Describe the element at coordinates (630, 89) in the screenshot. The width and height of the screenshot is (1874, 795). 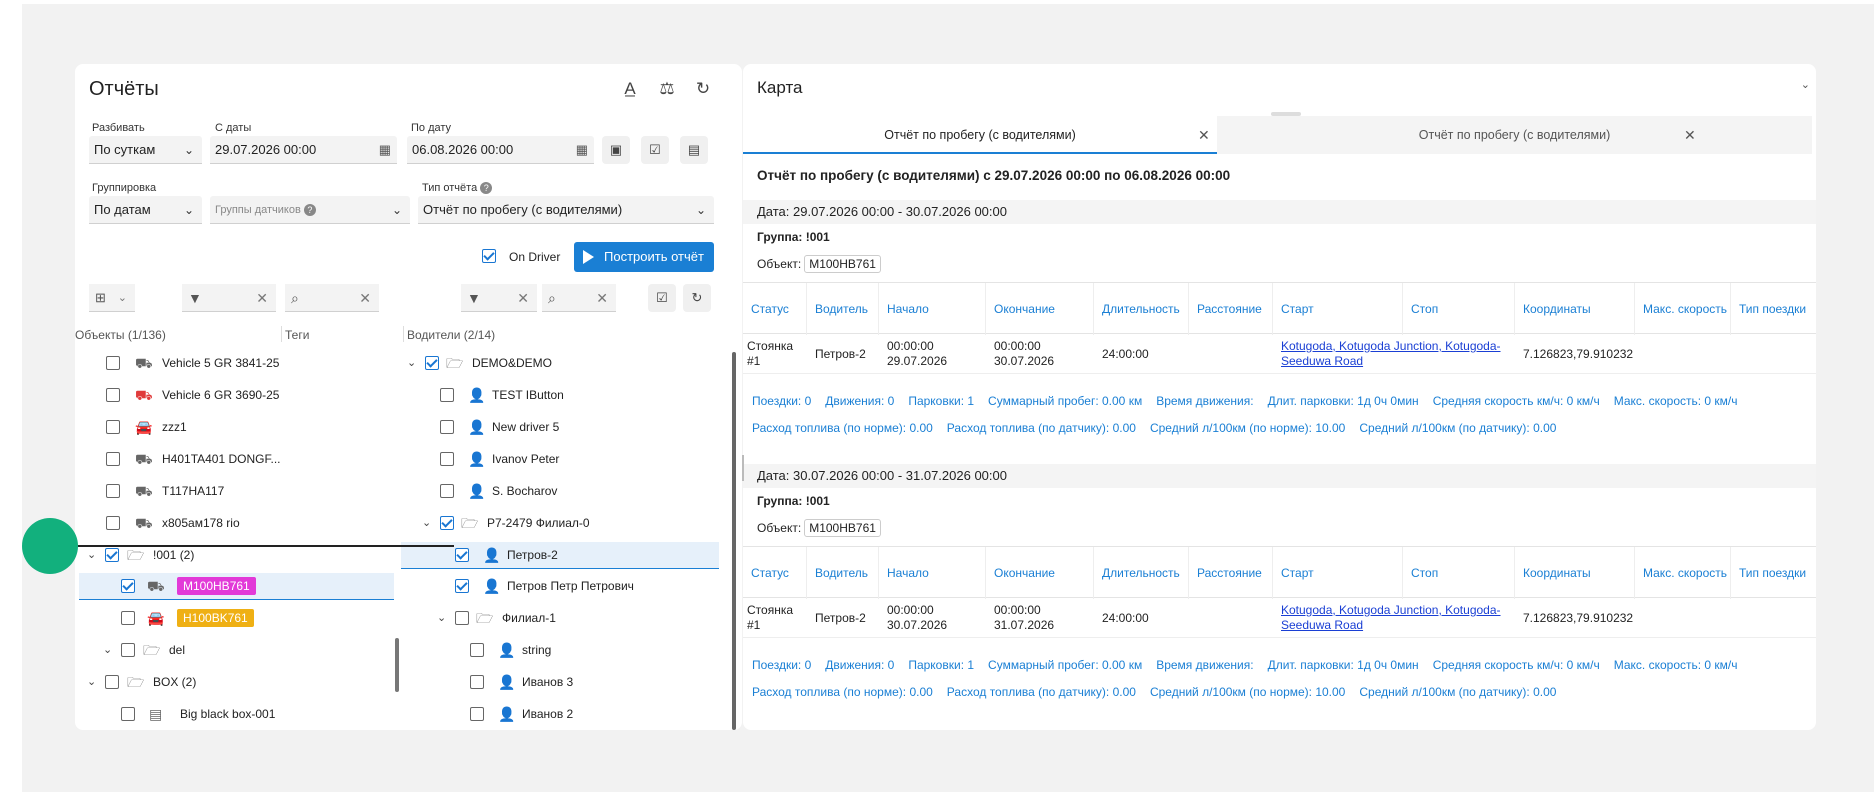
I see `text-format-icon: A̲` at that location.